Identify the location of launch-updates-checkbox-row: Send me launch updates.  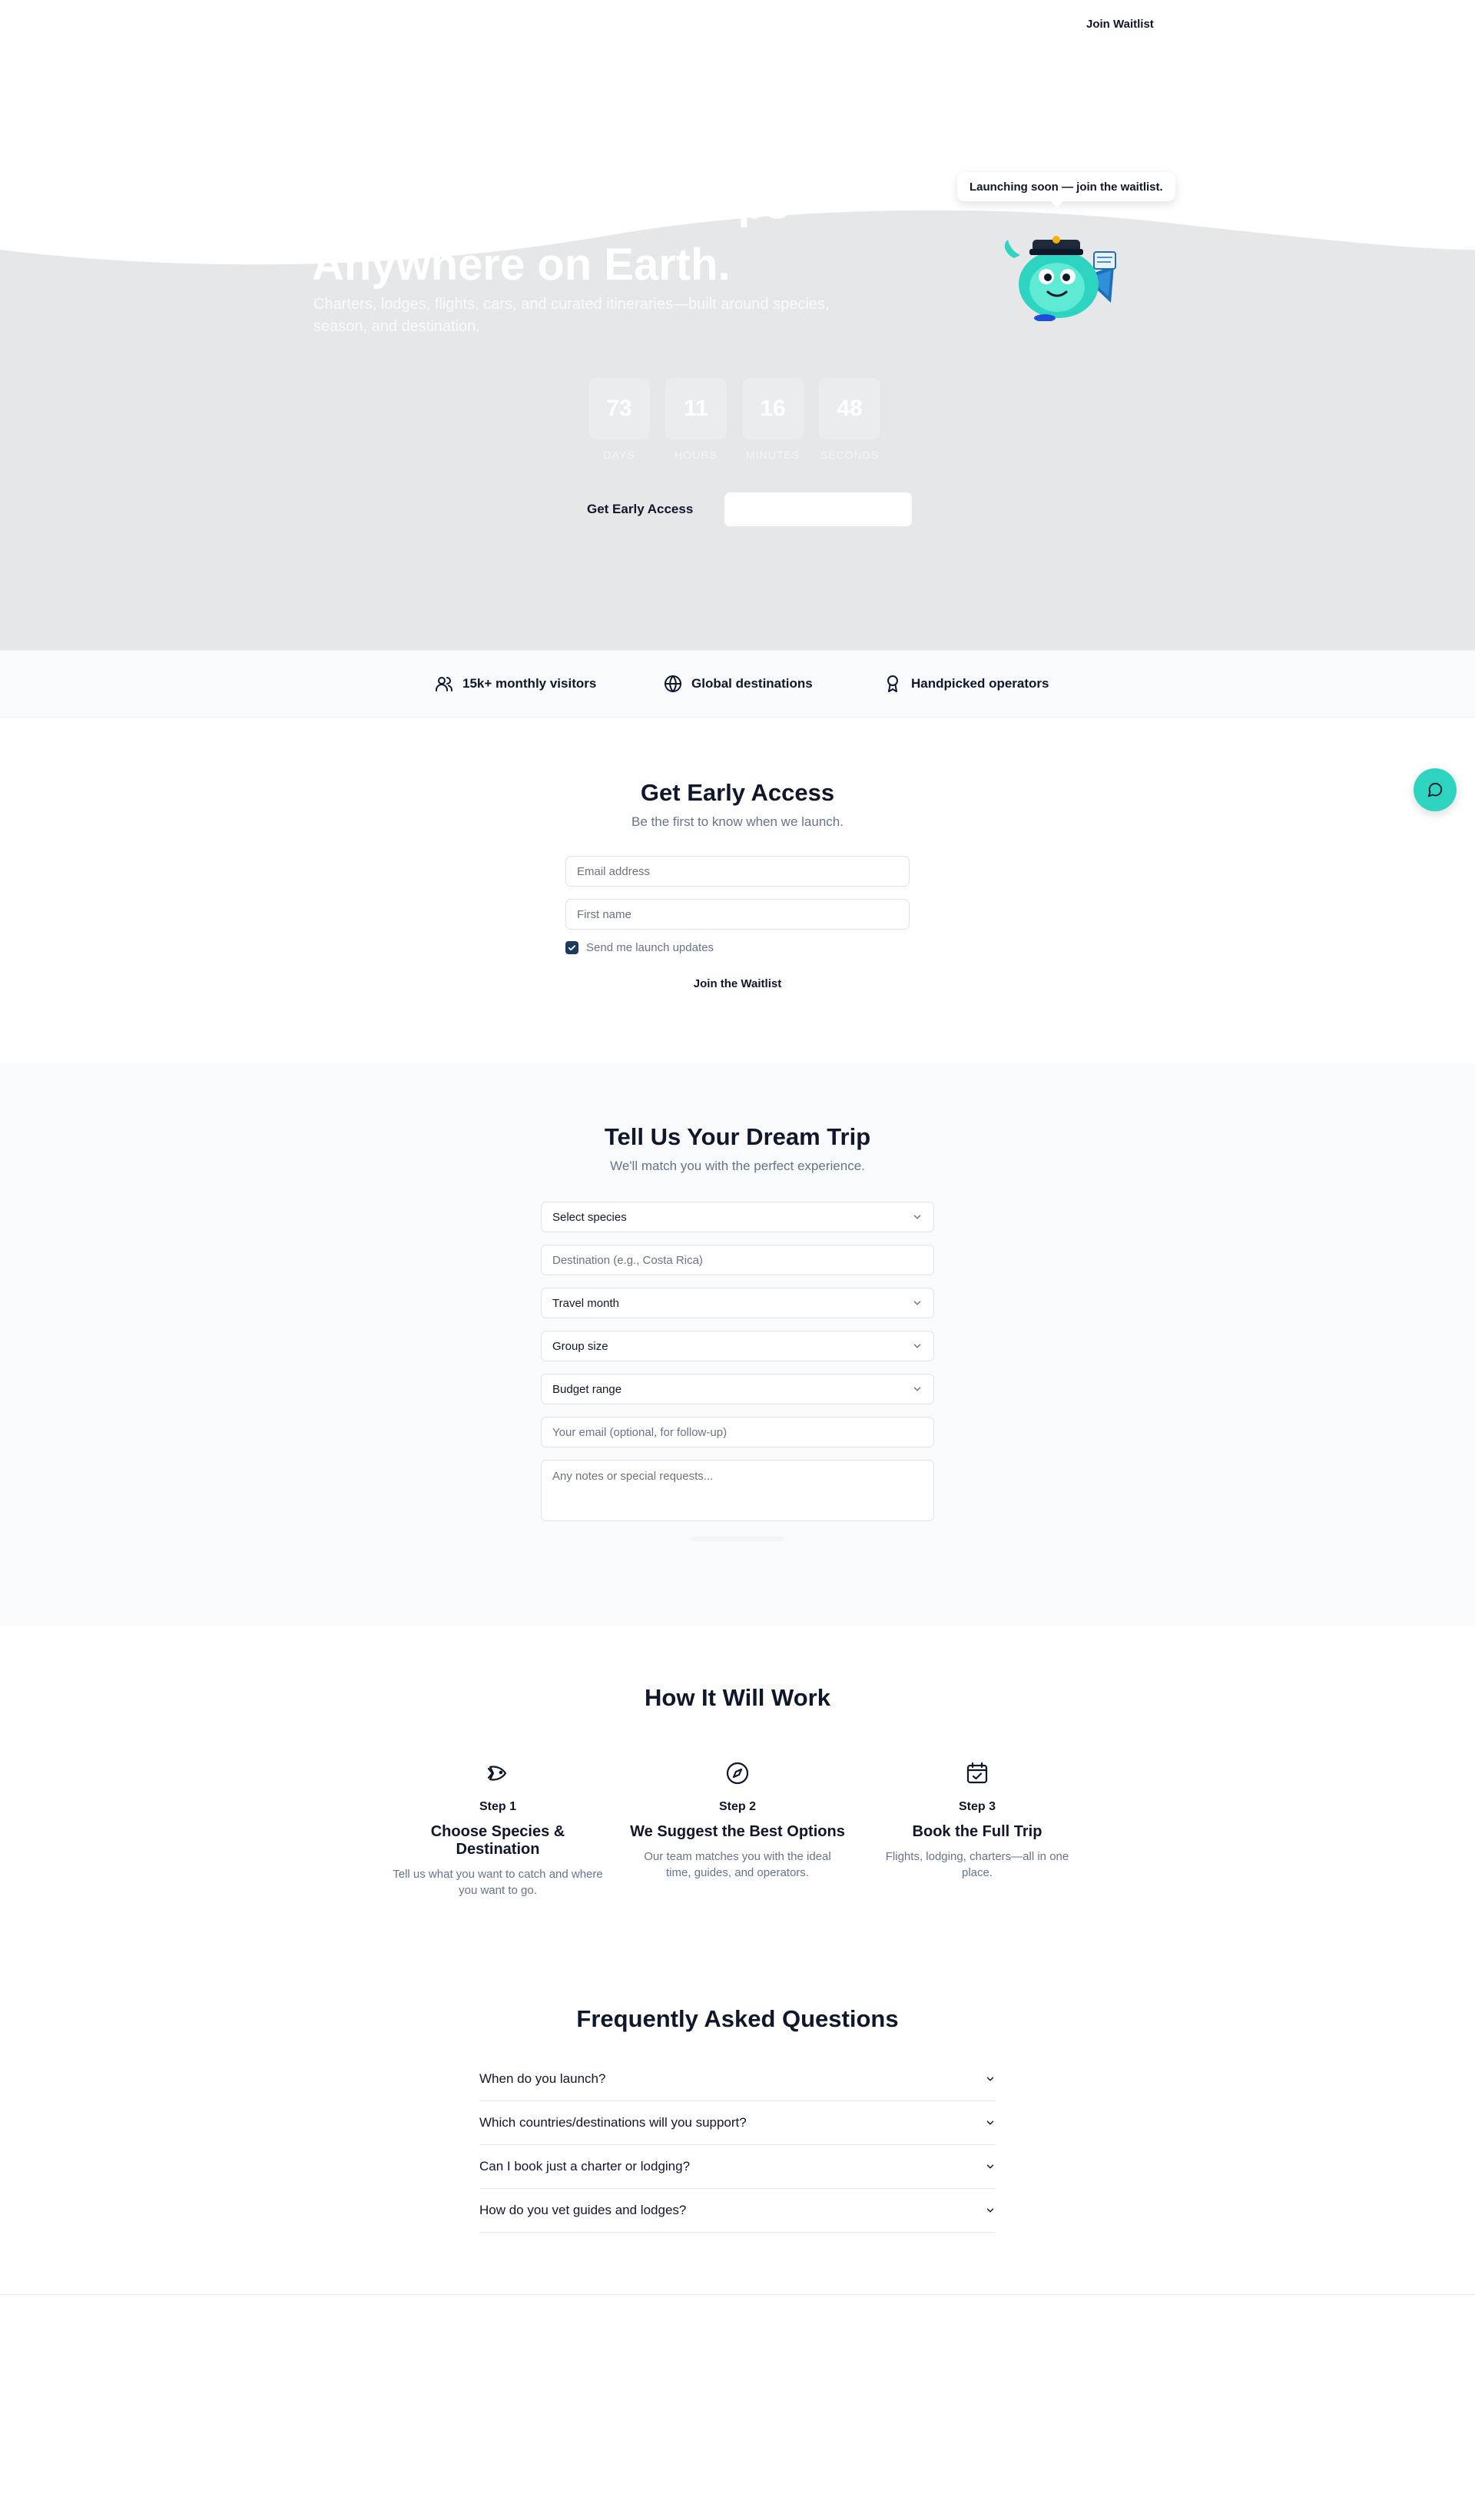
(639, 947).